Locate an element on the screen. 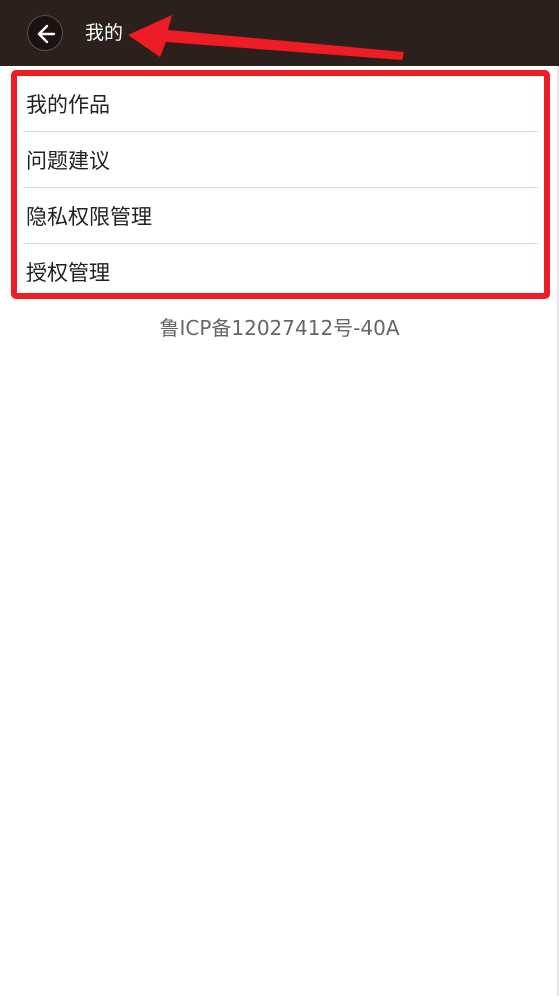 The image size is (559, 996). menu-item-label: 我的作品 is located at coordinates (68, 105).